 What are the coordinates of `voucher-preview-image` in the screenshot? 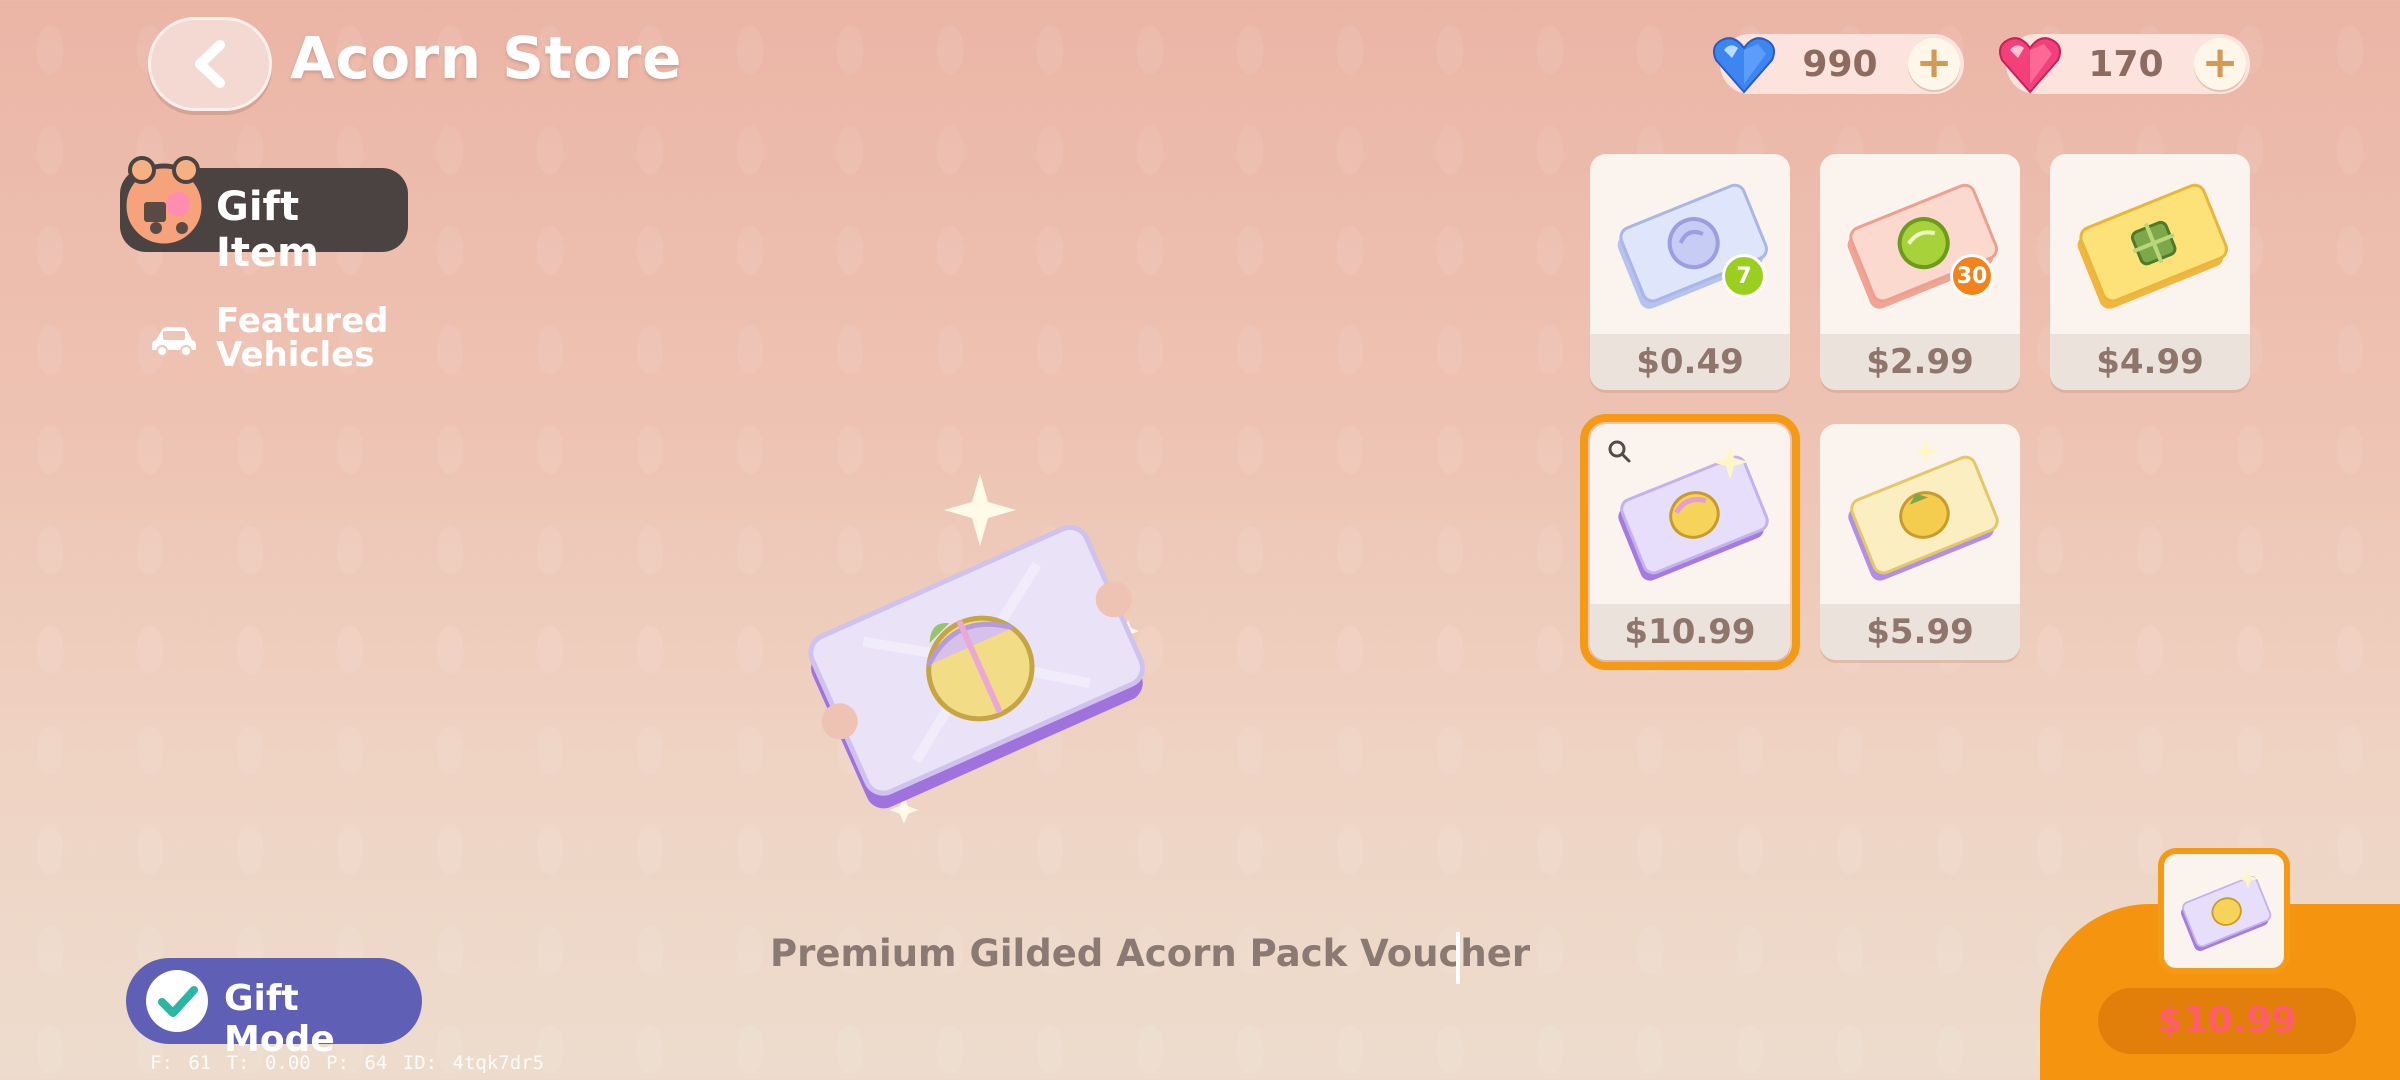 It's located at (977, 649).